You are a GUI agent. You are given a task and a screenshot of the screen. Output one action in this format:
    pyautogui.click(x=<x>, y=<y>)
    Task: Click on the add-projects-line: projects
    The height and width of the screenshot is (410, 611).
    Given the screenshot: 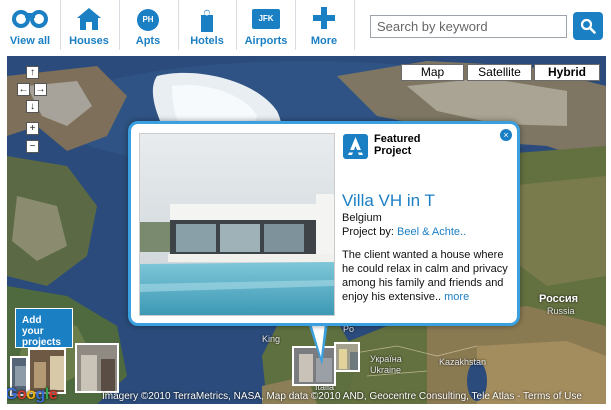 What is the action you would take?
    pyautogui.click(x=41, y=342)
    